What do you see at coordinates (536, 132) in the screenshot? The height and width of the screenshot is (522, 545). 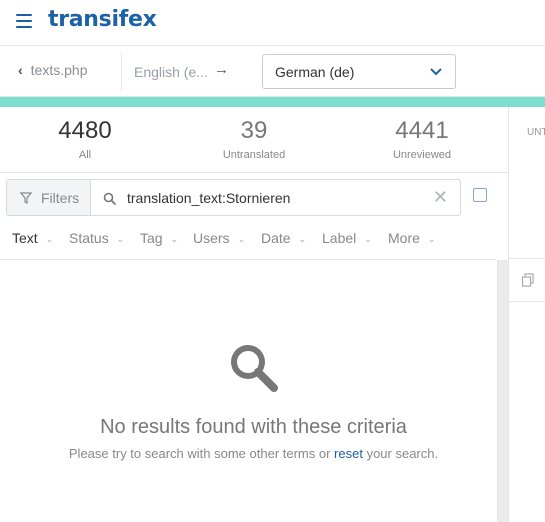 I see `untranslated-tab: UNT` at bounding box center [536, 132].